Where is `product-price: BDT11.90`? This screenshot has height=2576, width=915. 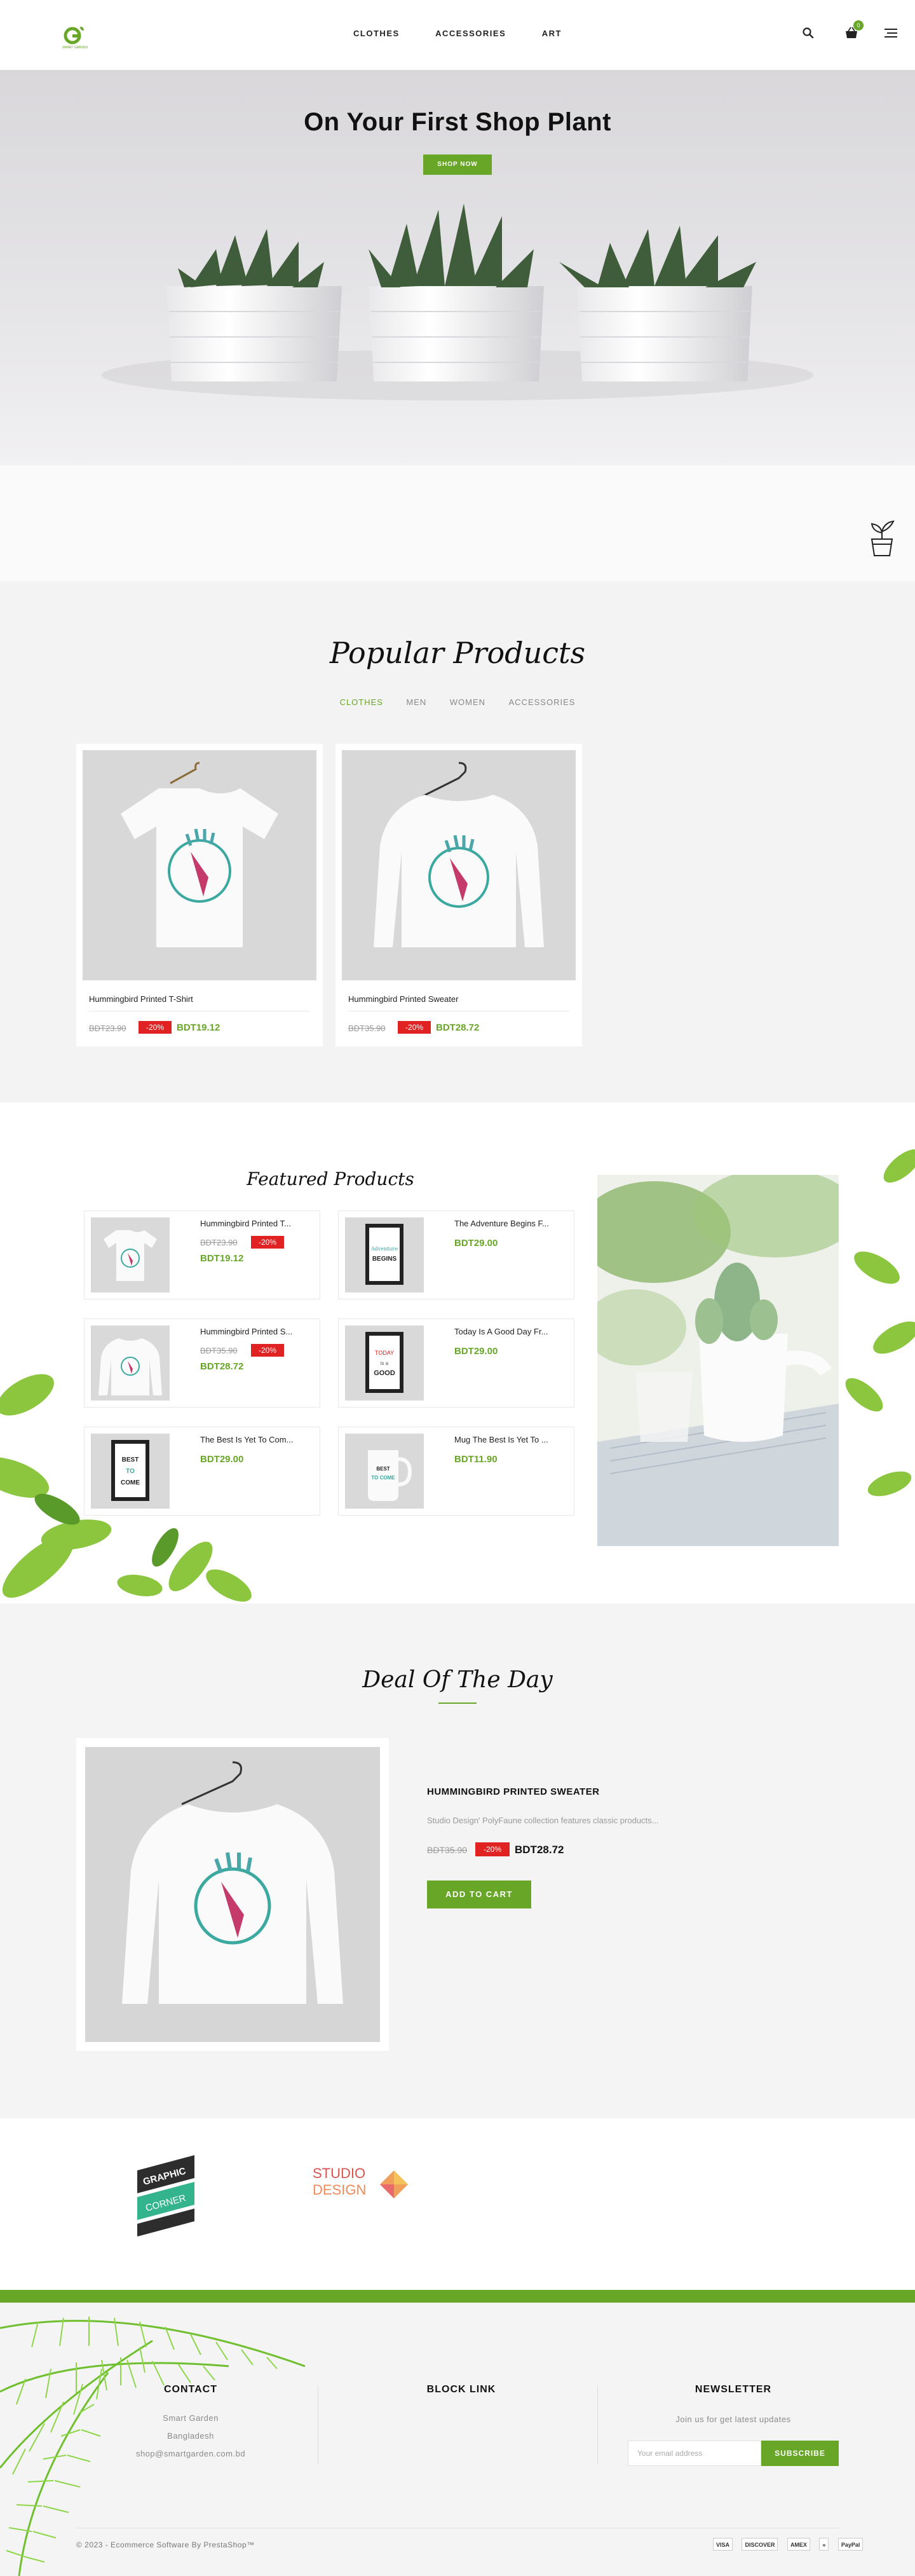
product-price: BDT11.90 is located at coordinates (476, 1459).